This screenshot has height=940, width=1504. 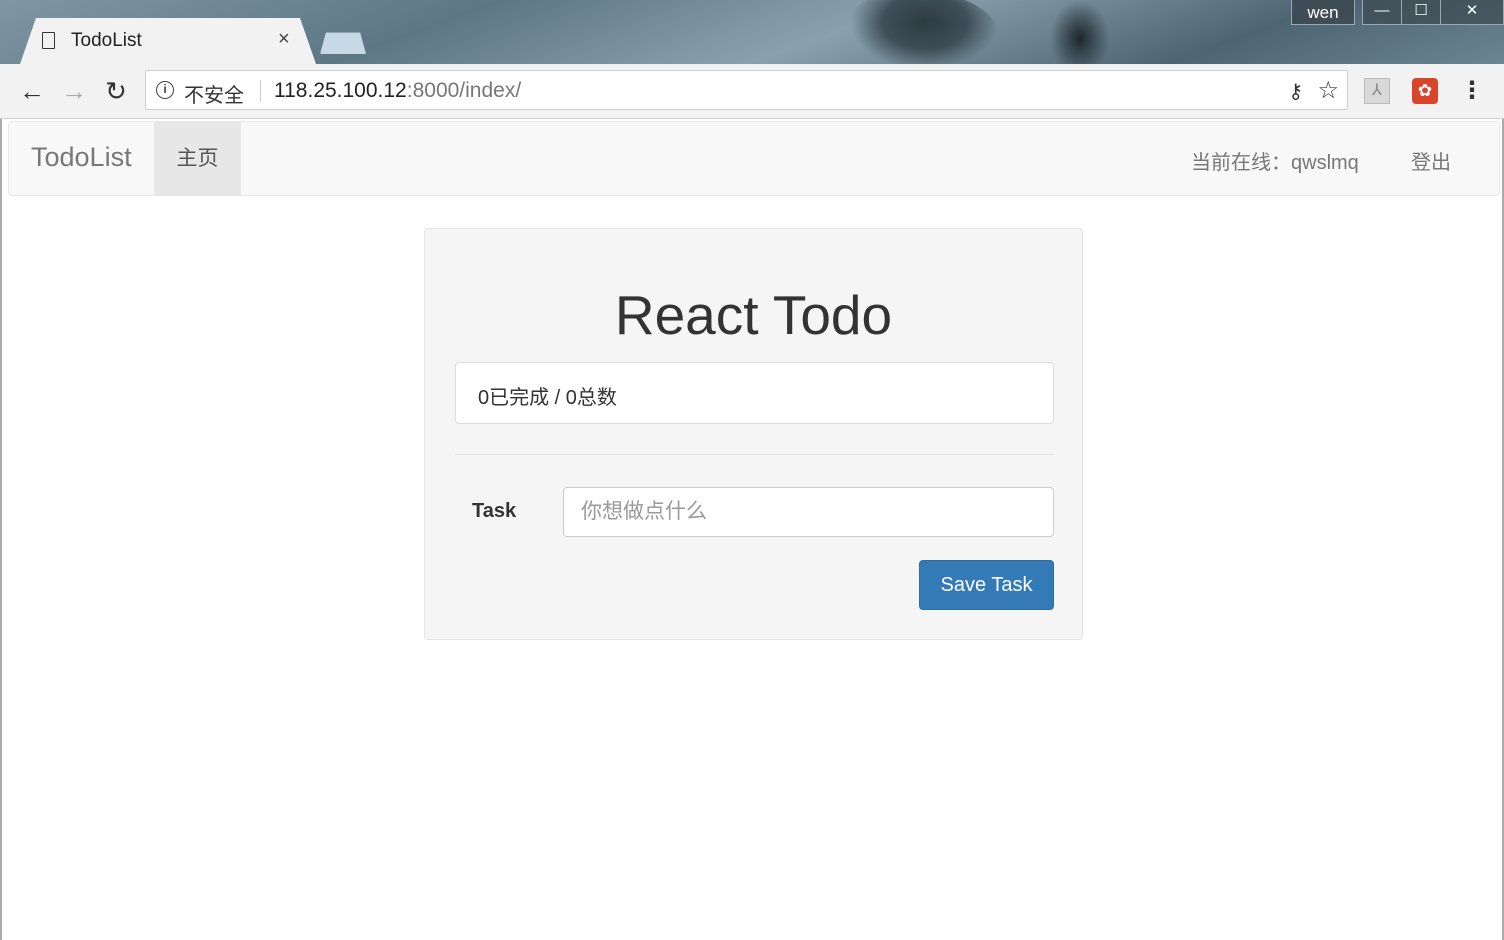 I want to click on star-icon: ☆, so click(x=1328, y=90).